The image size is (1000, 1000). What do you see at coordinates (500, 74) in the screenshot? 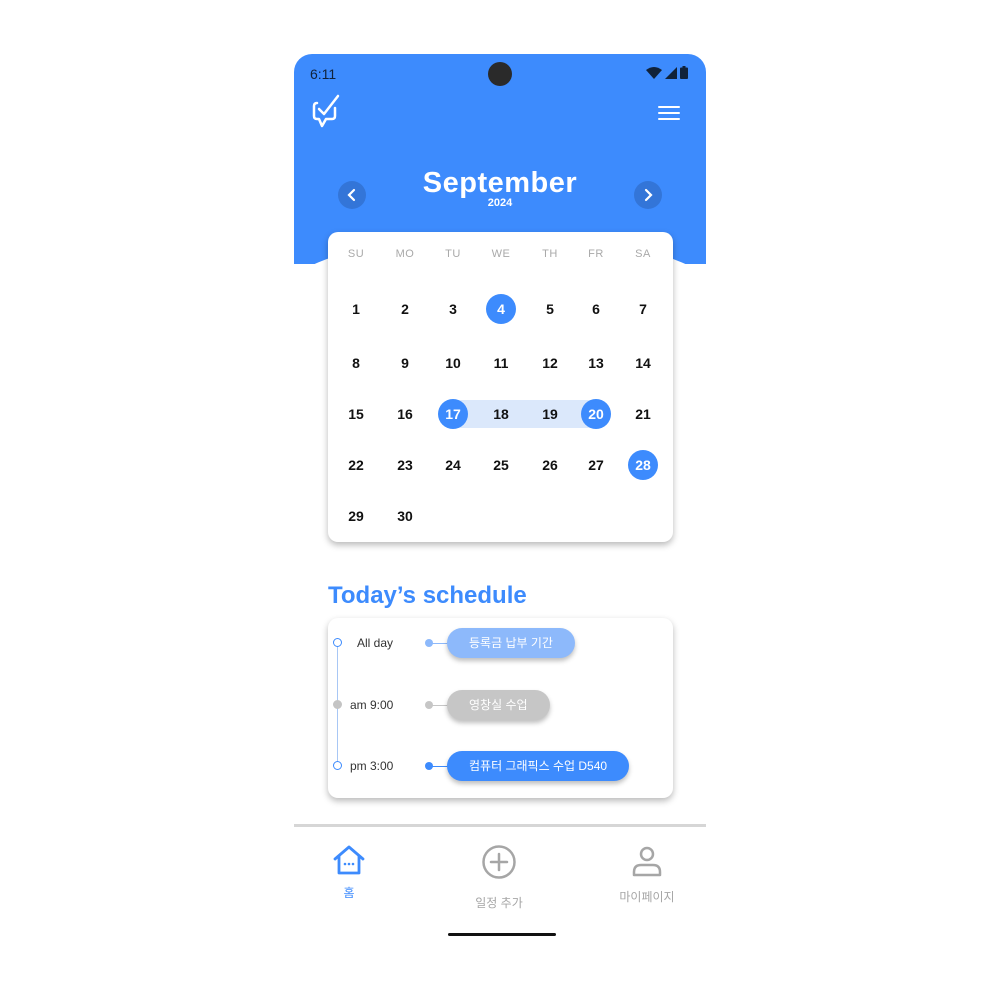
I see `camera-cutout` at bounding box center [500, 74].